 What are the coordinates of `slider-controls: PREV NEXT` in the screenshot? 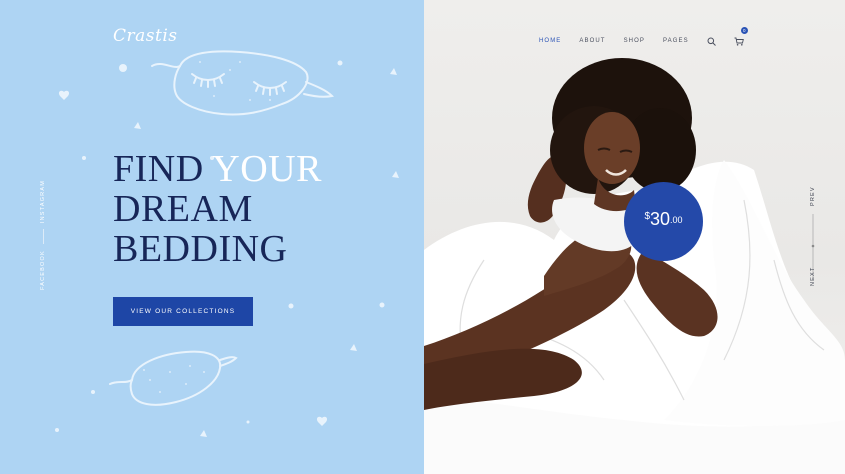 It's located at (813, 237).